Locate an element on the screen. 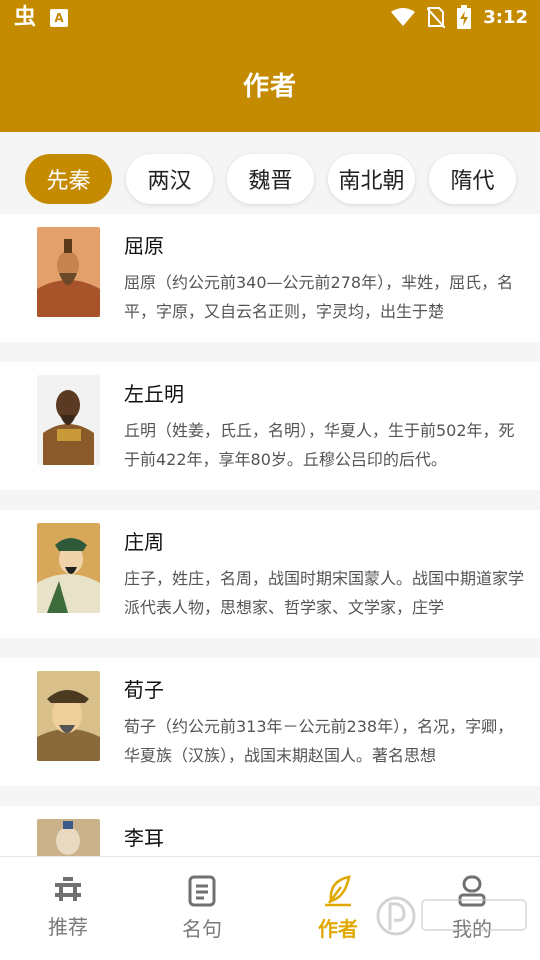 The width and height of the screenshot is (540, 960). page-title: 作者 is located at coordinates (269, 86).